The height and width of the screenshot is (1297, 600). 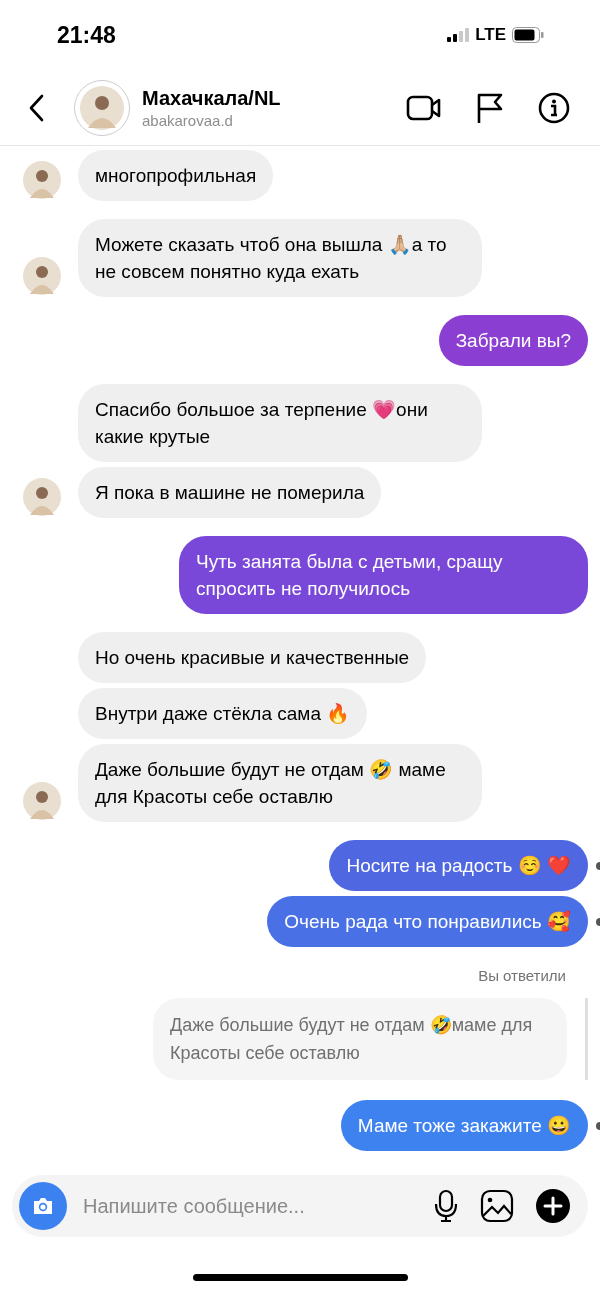 I want to click on image-icon, so click(x=497, y=1206).